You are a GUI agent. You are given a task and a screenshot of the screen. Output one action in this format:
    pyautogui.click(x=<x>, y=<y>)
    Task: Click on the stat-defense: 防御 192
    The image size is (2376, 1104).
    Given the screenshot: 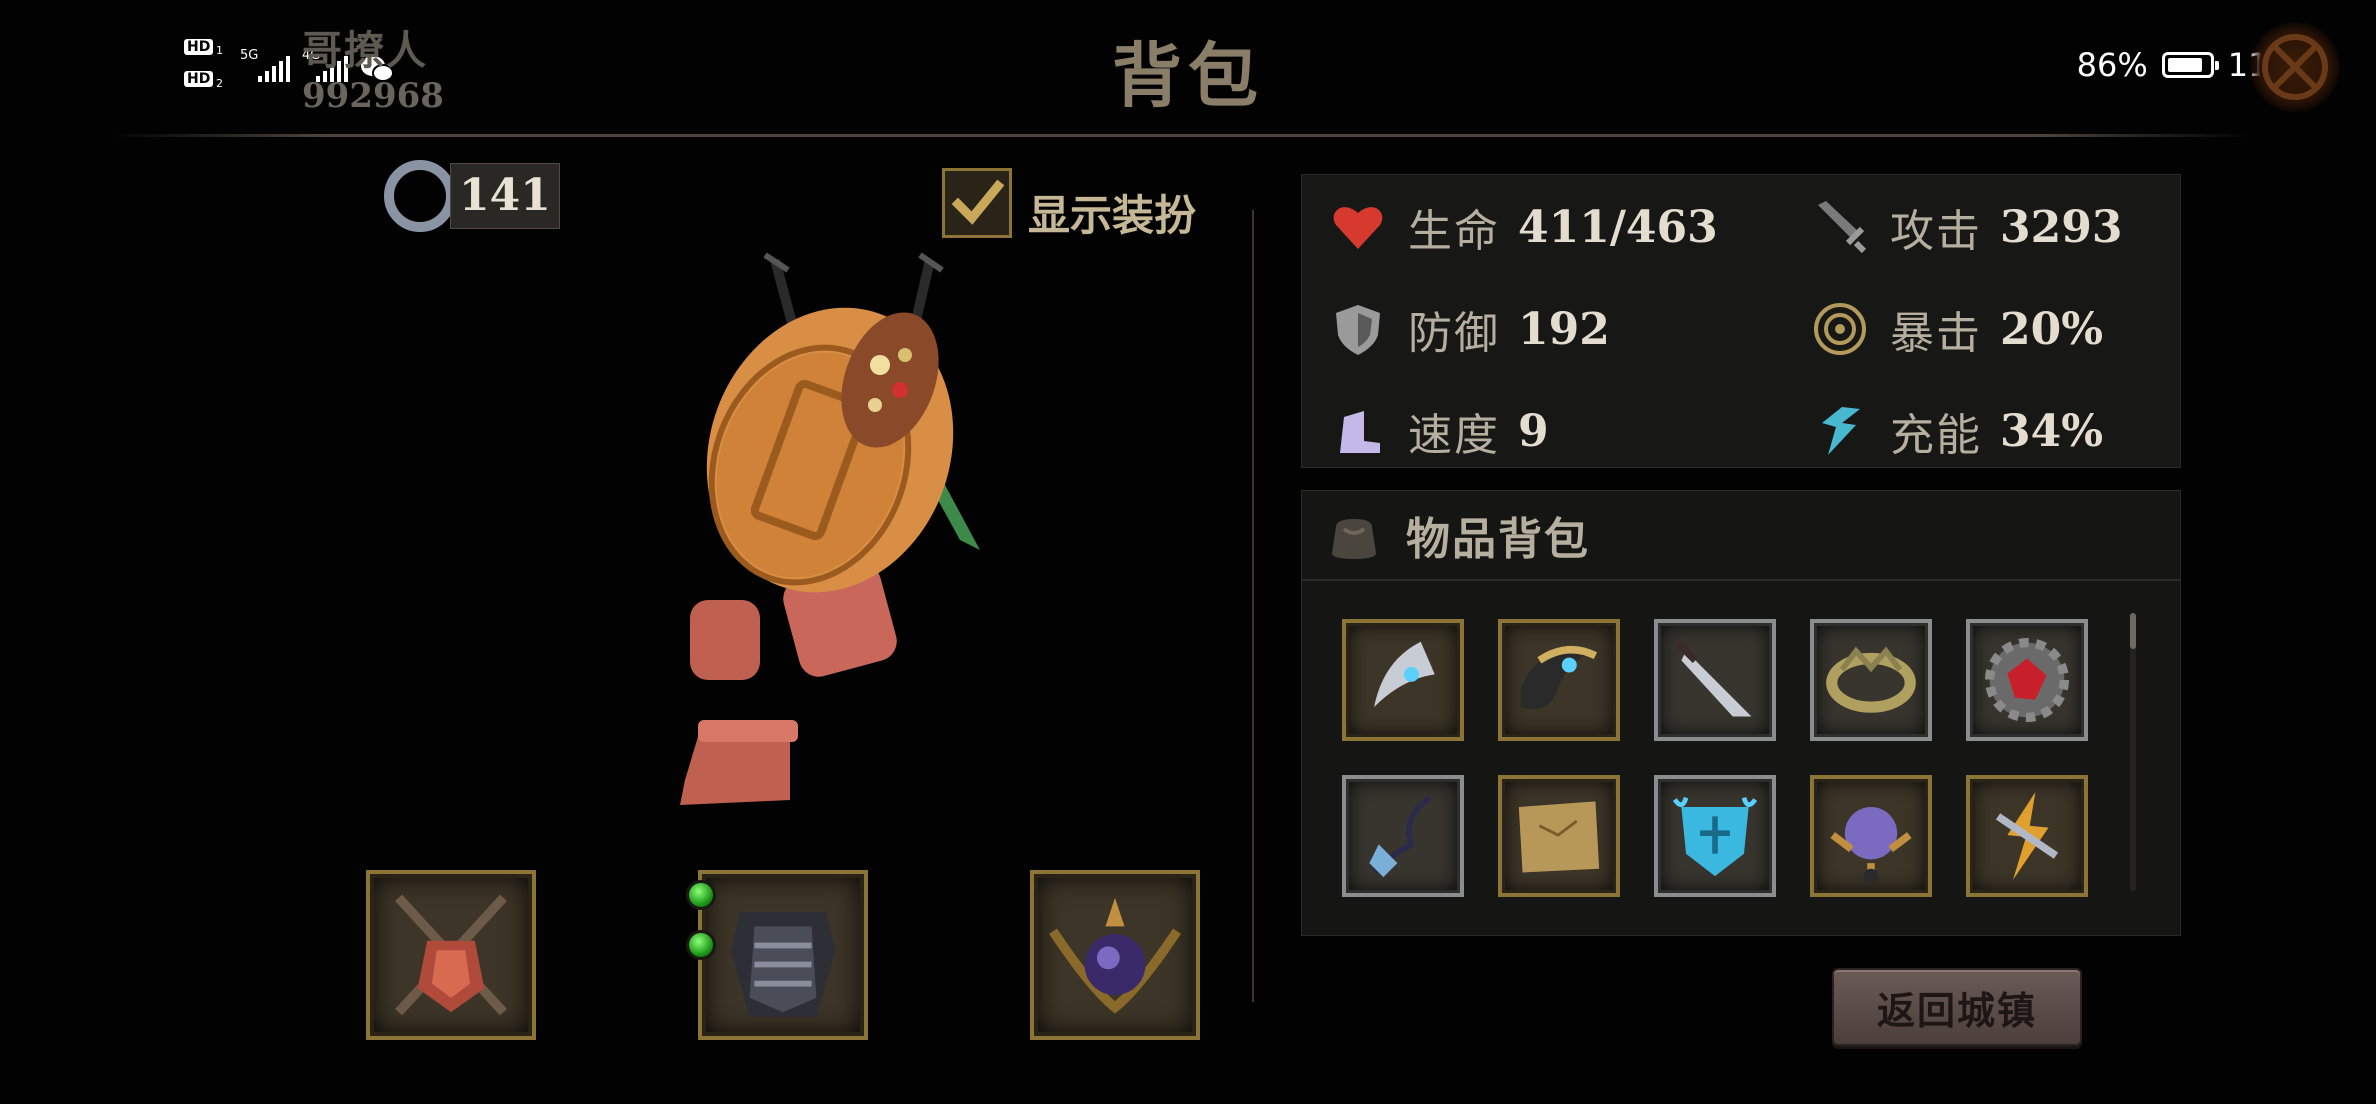 What is the action you would take?
    pyautogui.click(x=1470, y=329)
    